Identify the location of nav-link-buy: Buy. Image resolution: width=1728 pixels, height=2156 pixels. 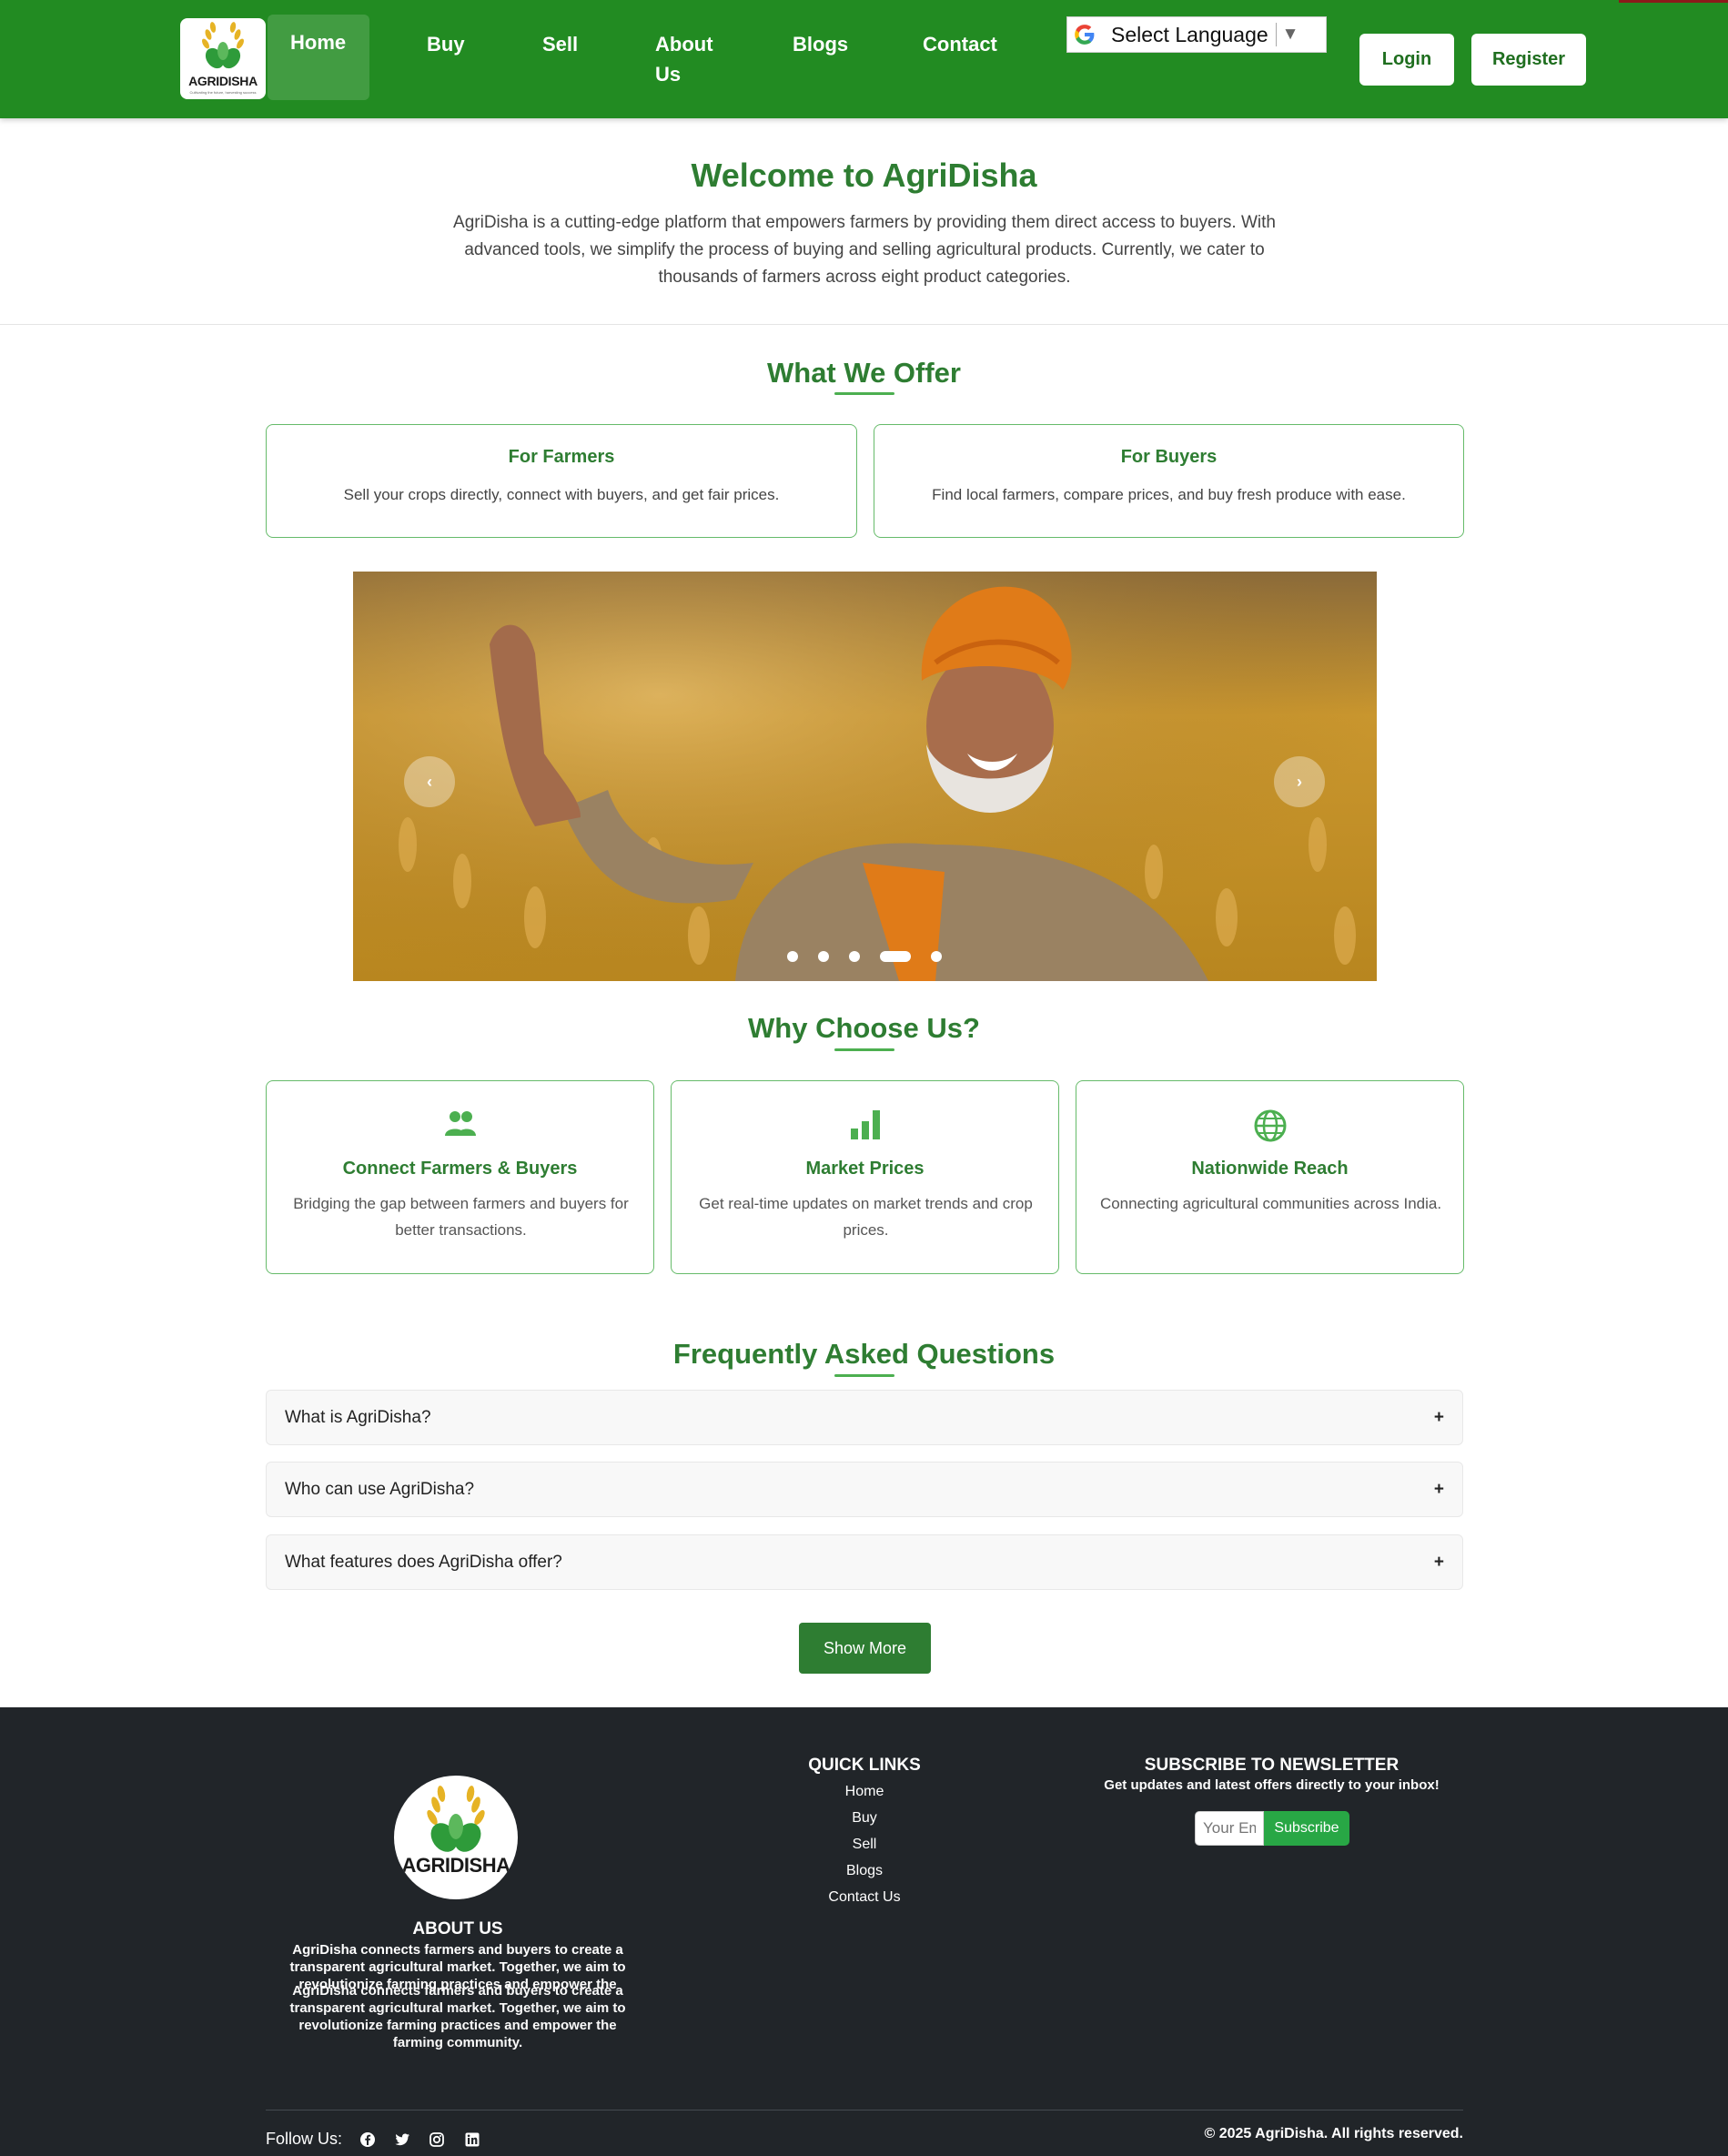
(446, 44).